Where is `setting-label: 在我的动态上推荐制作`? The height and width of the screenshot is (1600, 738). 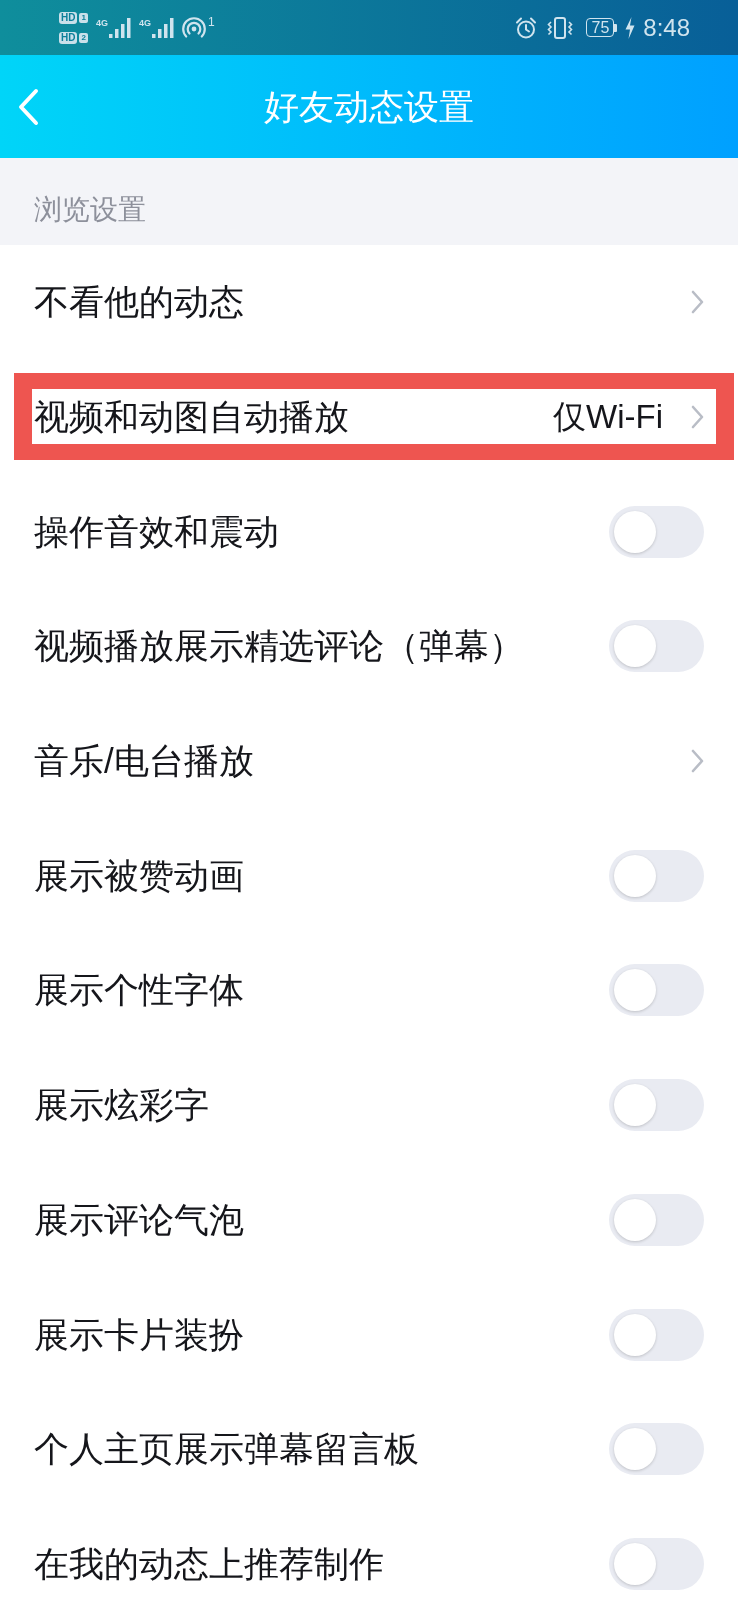 setting-label: 在我的动态上推荐制作 is located at coordinates (209, 1563).